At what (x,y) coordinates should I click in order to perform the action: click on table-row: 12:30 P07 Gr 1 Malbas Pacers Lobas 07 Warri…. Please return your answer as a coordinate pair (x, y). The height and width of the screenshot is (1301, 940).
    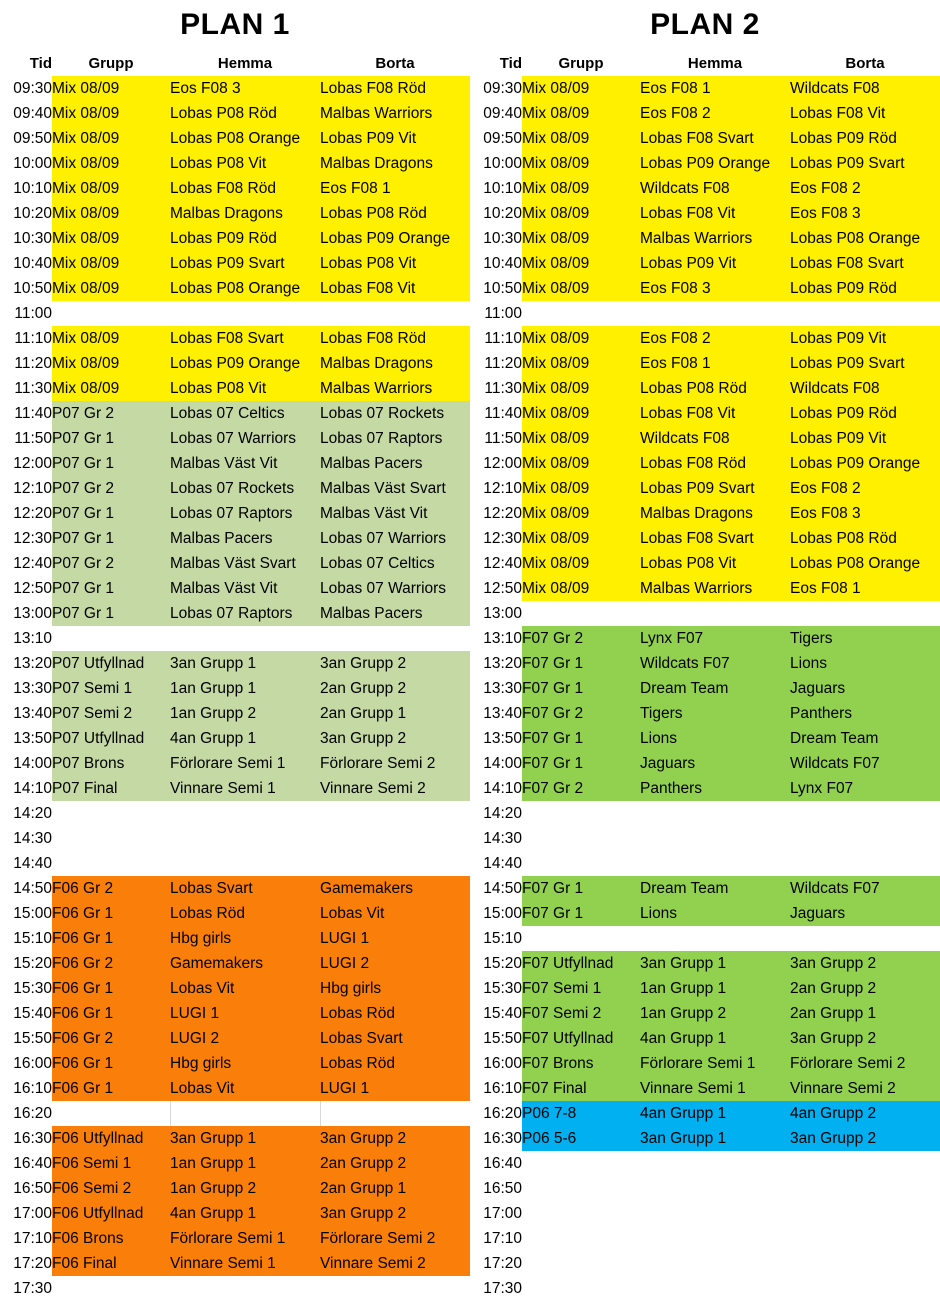
    Looking at the image, I should click on (235, 538).